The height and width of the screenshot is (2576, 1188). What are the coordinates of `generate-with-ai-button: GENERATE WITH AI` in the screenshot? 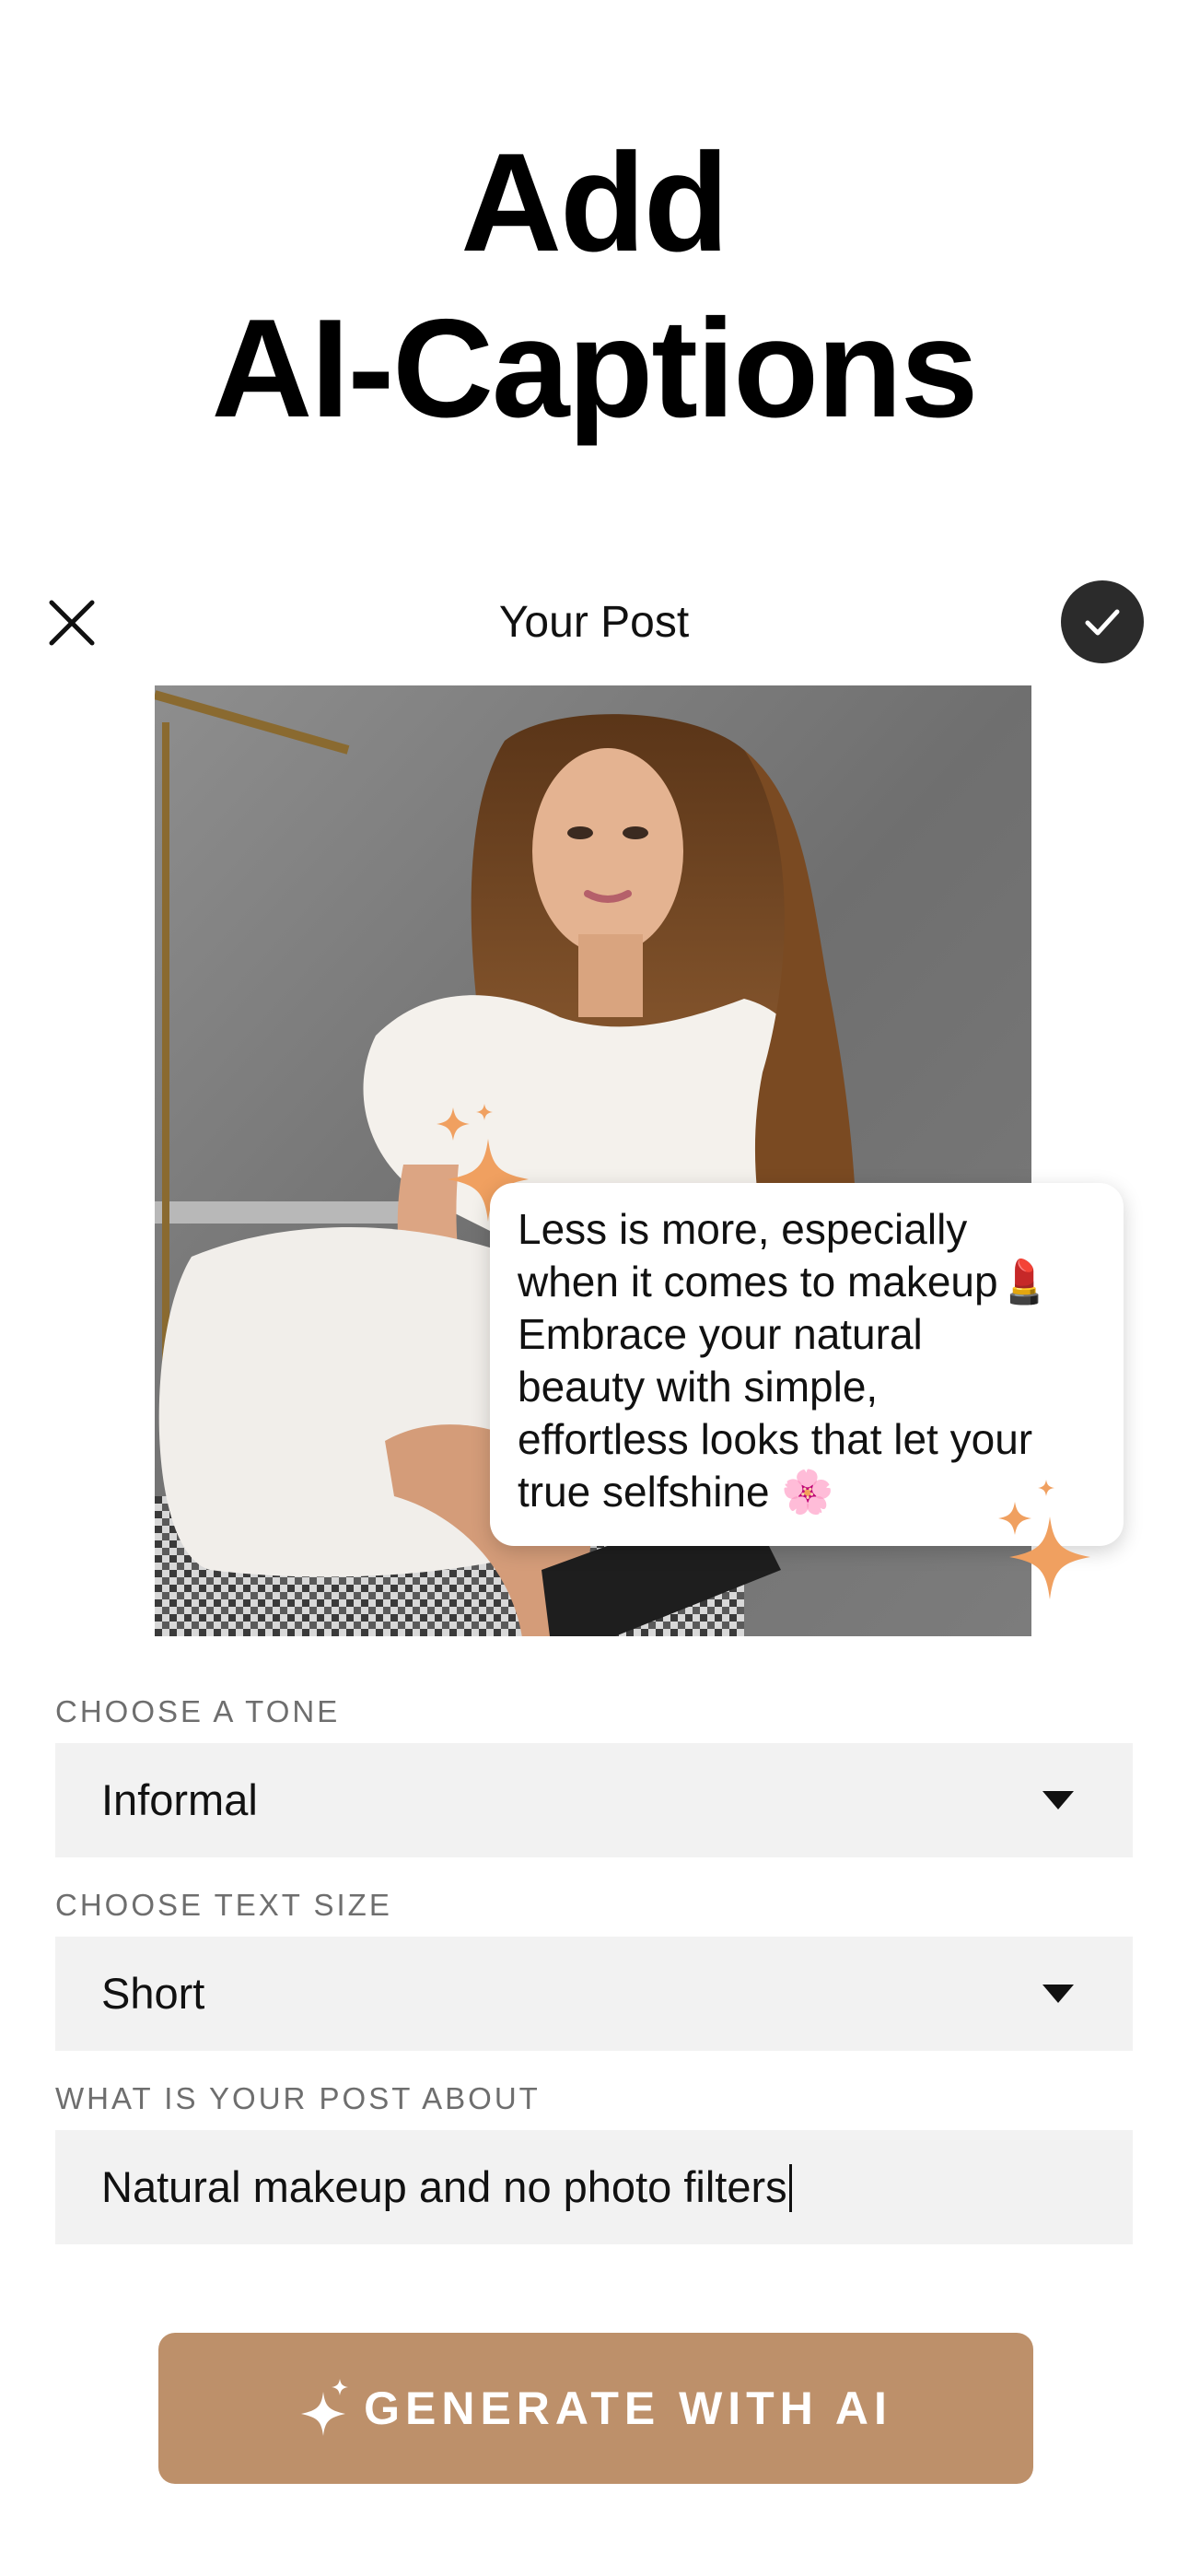 It's located at (595, 2408).